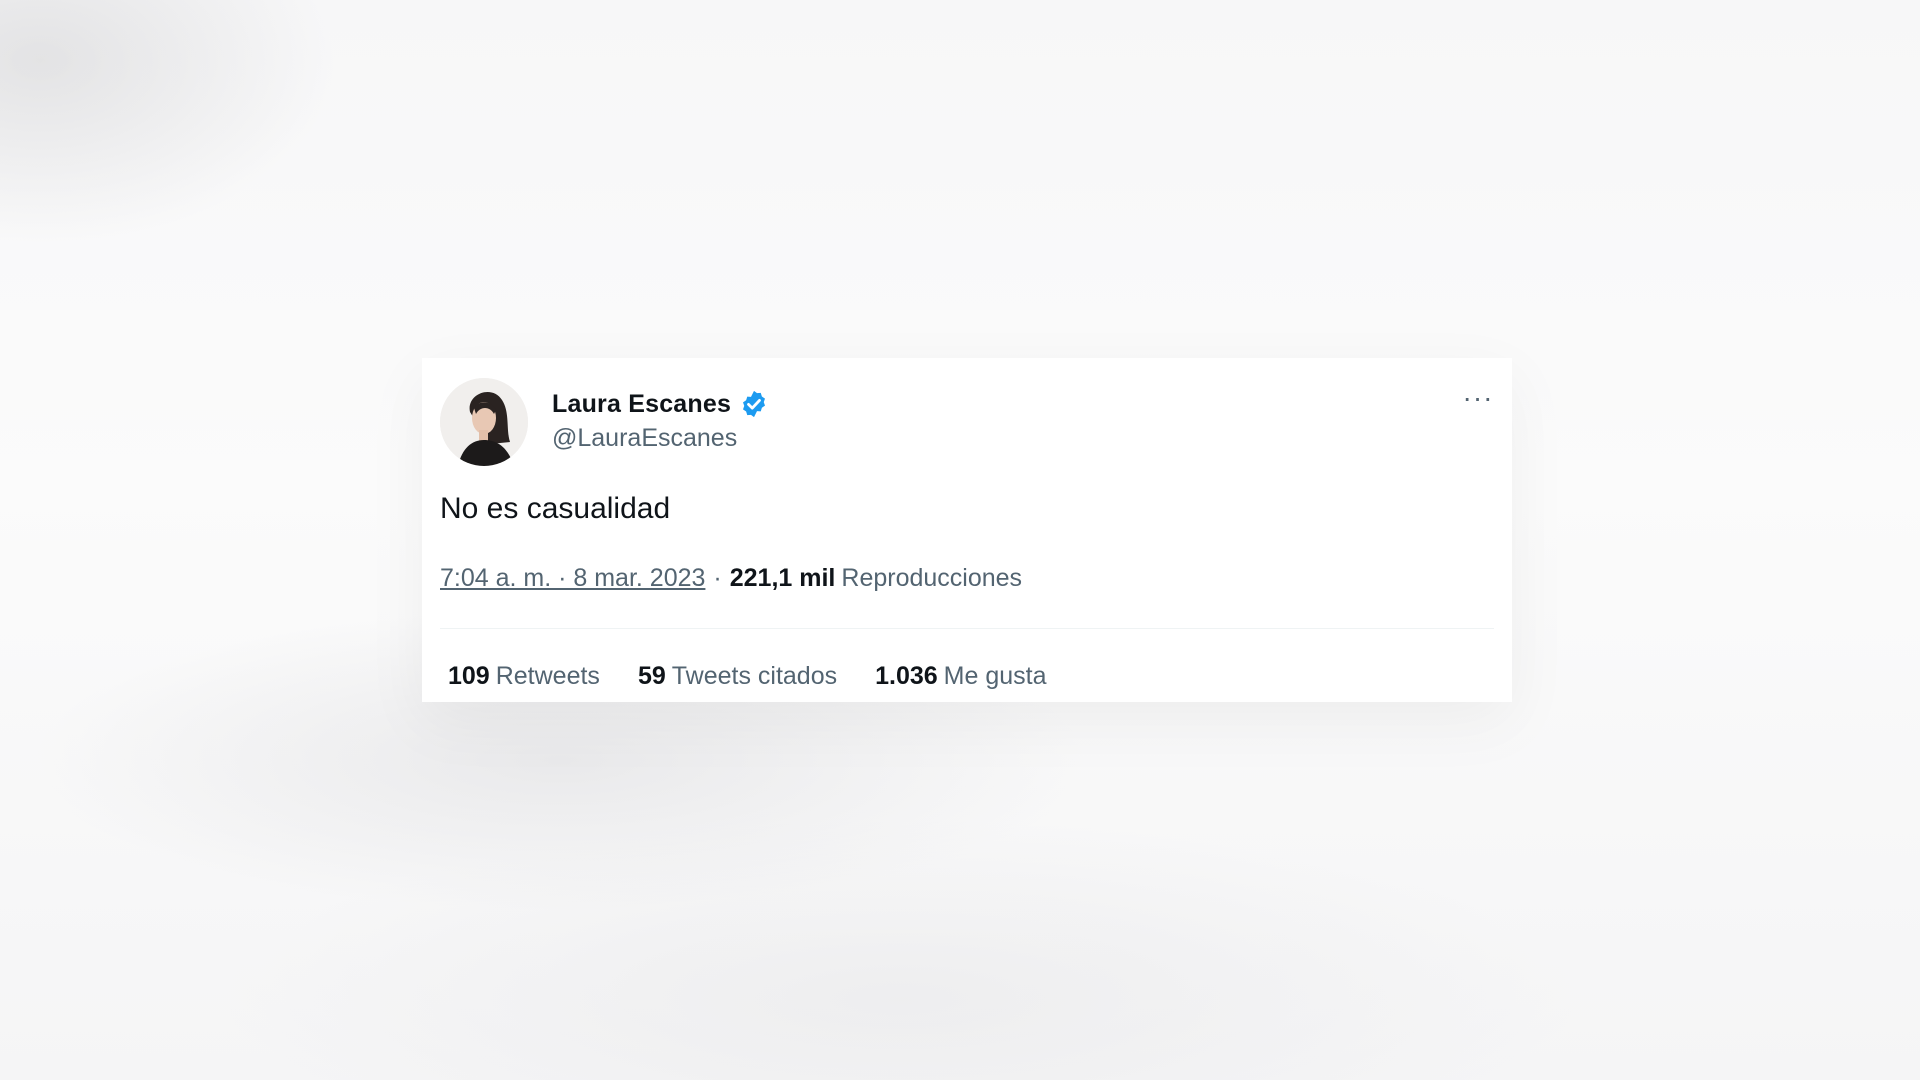 The height and width of the screenshot is (1080, 1920). I want to click on likes-stat: 1.036 Me gusta, so click(960, 676).